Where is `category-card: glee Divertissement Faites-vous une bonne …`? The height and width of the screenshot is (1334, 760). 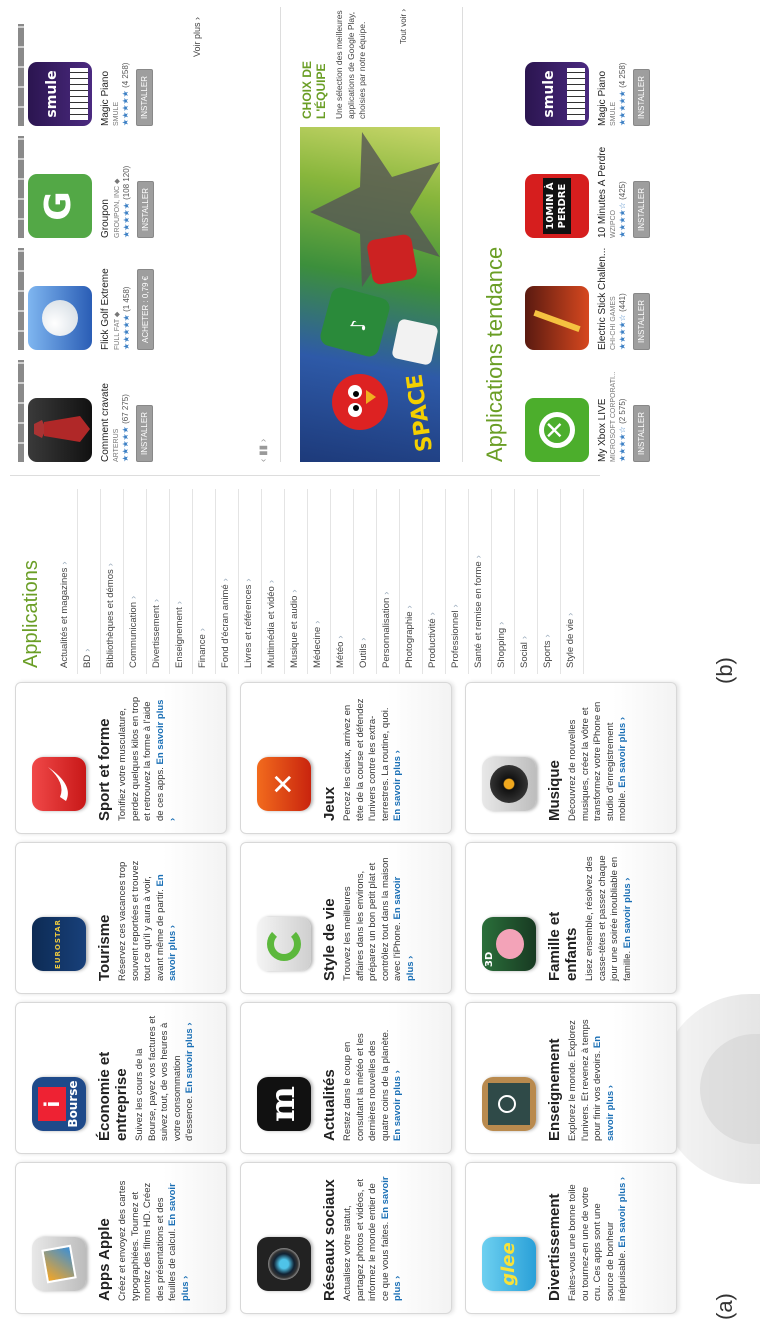
category-card: glee Divertissement Faites-vous une bonne … is located at coordinates (571, 1238).